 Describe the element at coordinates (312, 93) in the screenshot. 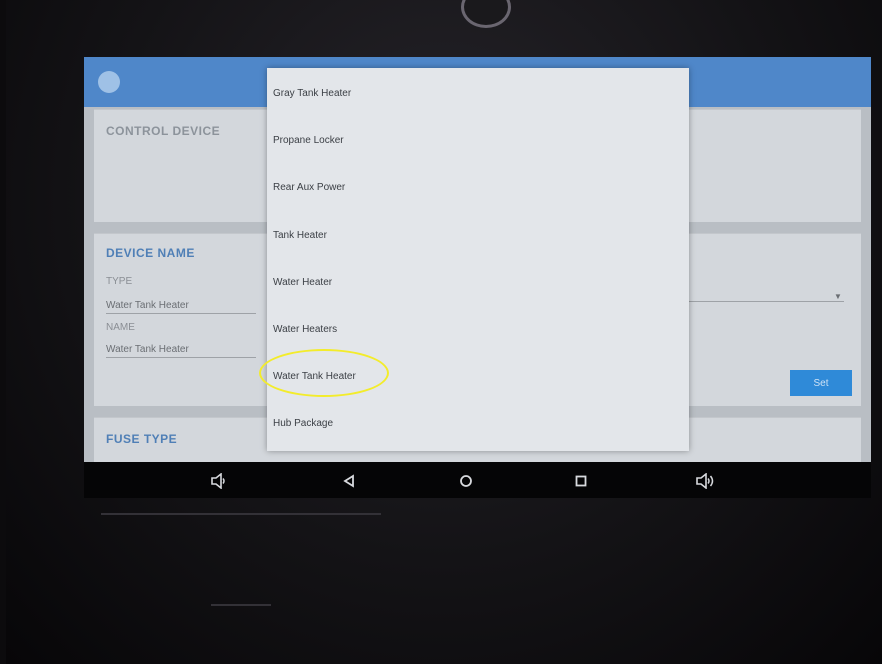

I see `dialog-item-gray-tank-heater: Gray Tank Heater` at that location.